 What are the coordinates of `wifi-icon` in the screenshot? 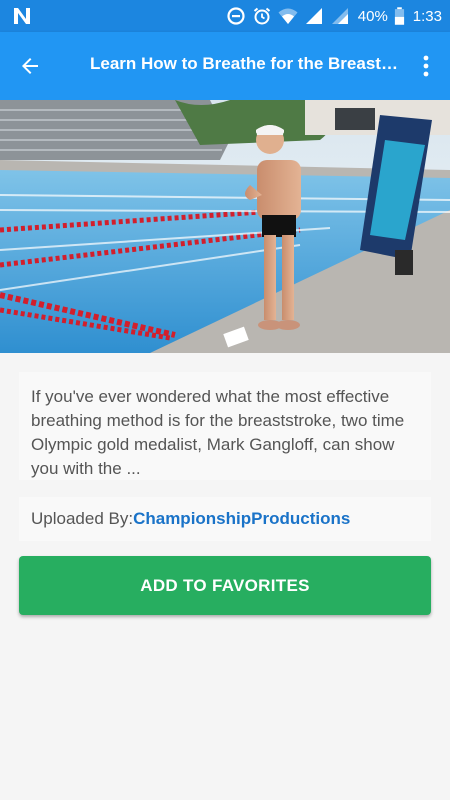 It's located at (288, 16).